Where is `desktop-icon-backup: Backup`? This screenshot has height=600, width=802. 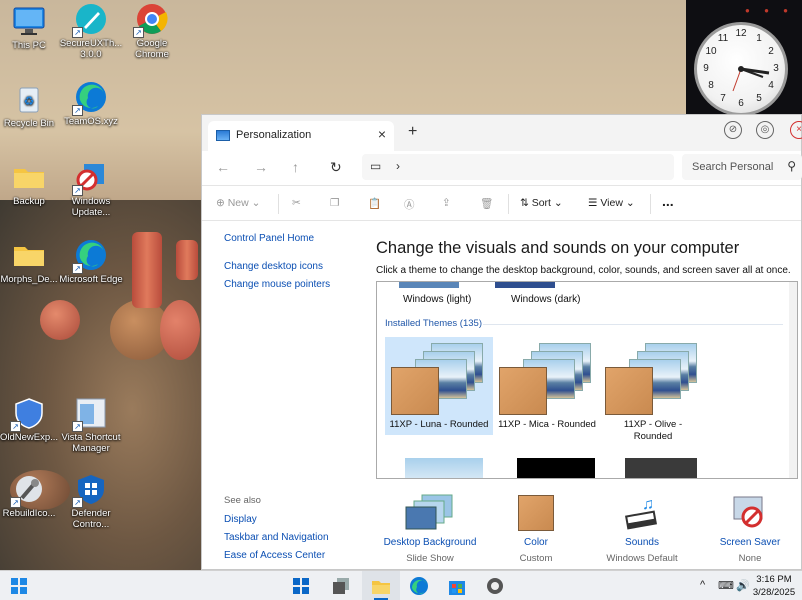 desktop-icon-backup: Backup is located at coordinates (31, 183).